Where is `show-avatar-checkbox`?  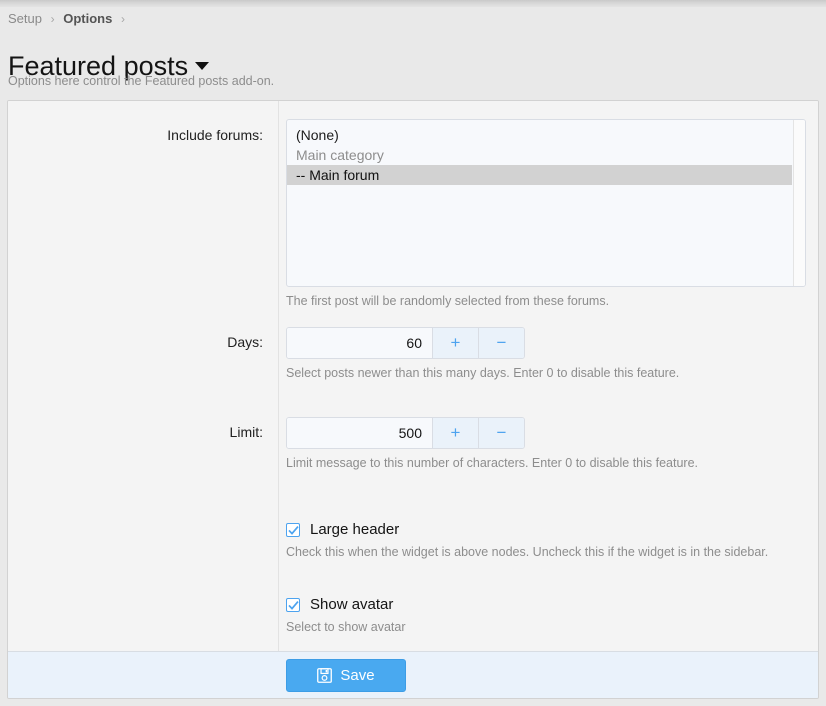
show-avatar-checkbox is located at coordinates (293, 604).